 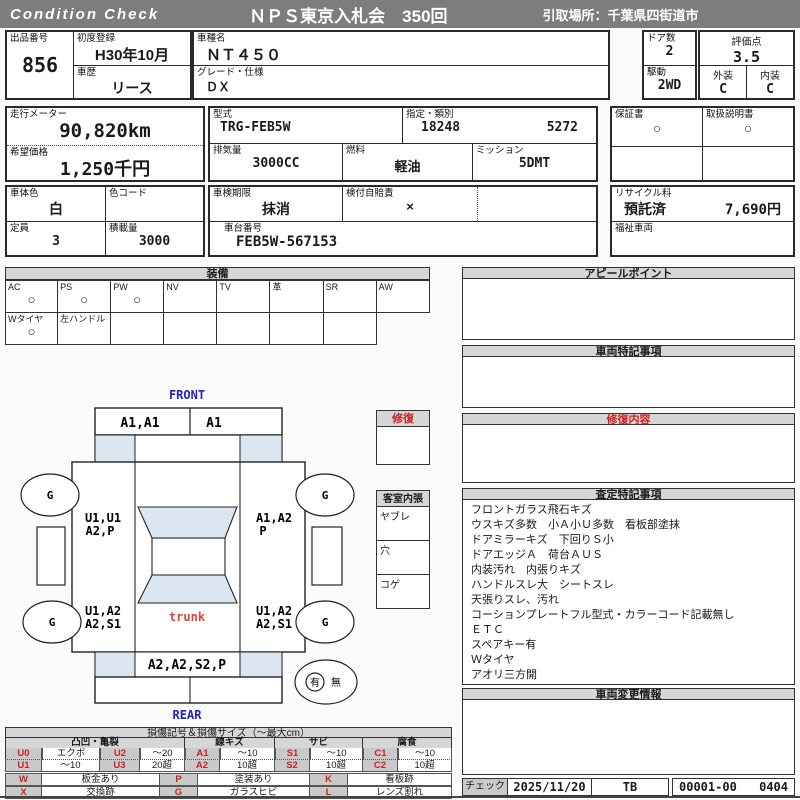 I want to click on legend-size-row: U0 エクボ U2 ～20 A1 ～10 S1 ～10 C1 ～10, so click(x=228, y=754).